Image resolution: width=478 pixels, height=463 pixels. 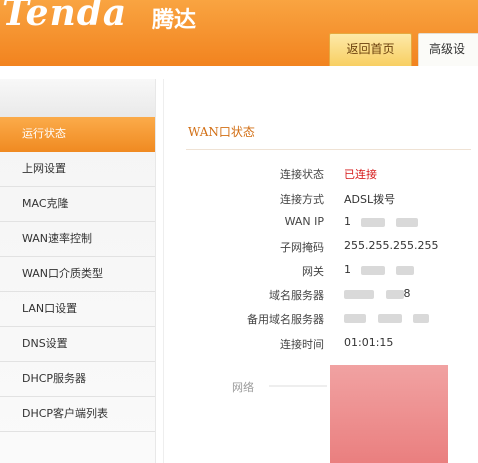 I want to click on backup-dns-value, so click(x=386, y=317).